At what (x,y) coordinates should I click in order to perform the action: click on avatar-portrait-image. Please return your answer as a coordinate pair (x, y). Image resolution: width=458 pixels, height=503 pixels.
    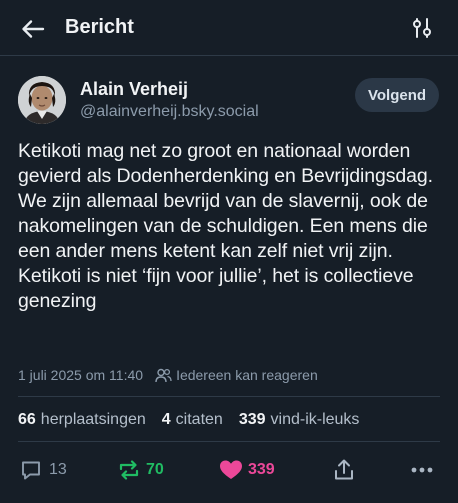
    Looking at the image, I should click on (42, 100).